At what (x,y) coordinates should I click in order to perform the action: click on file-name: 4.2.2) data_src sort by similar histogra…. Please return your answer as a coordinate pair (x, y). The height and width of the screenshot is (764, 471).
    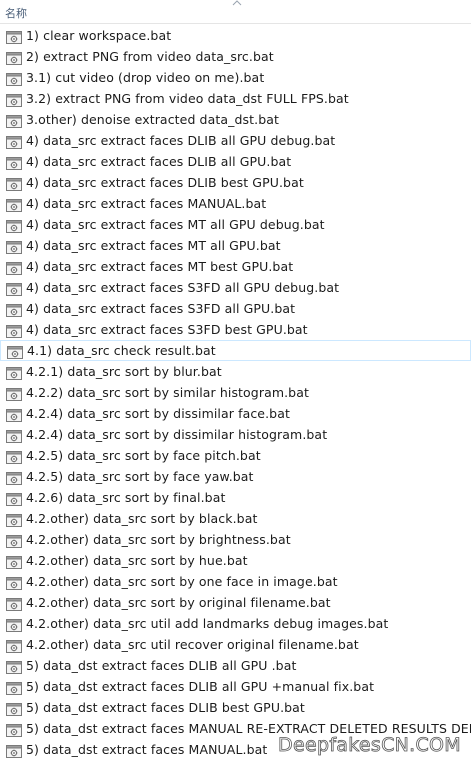
    Looking at the image, I should click on (167, 392).